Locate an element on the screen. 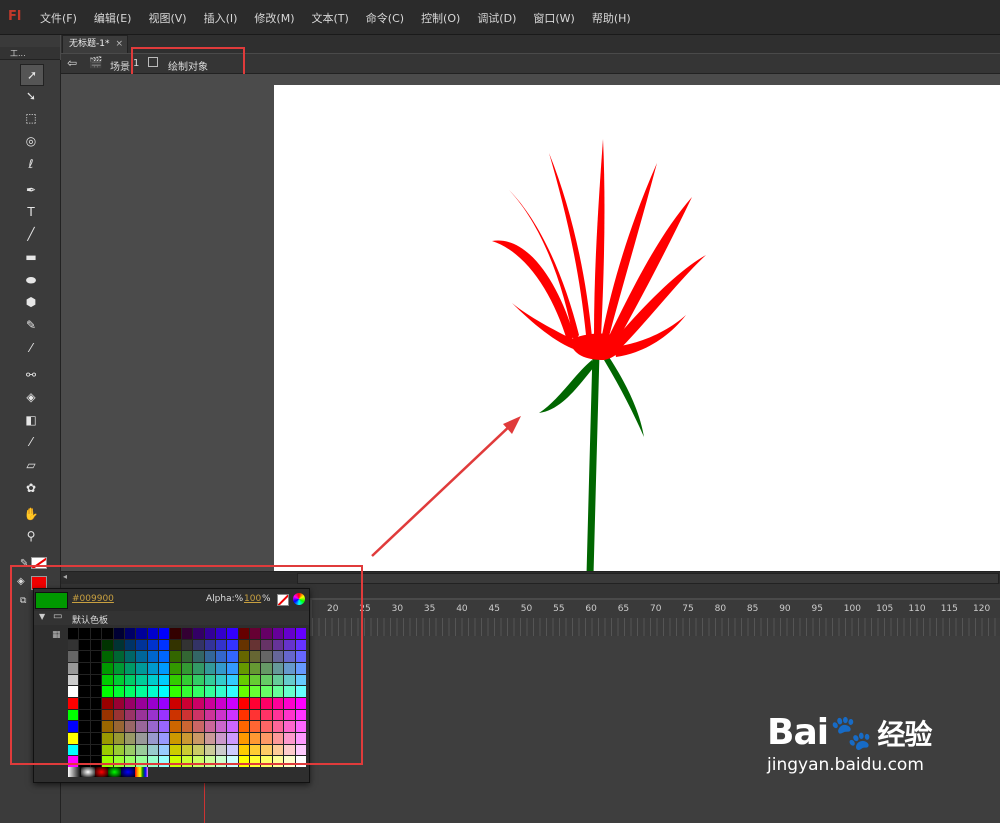 This screenshot has height=823, width=1000. paw-icon: 🐾 is located at coordinates (851, 732).